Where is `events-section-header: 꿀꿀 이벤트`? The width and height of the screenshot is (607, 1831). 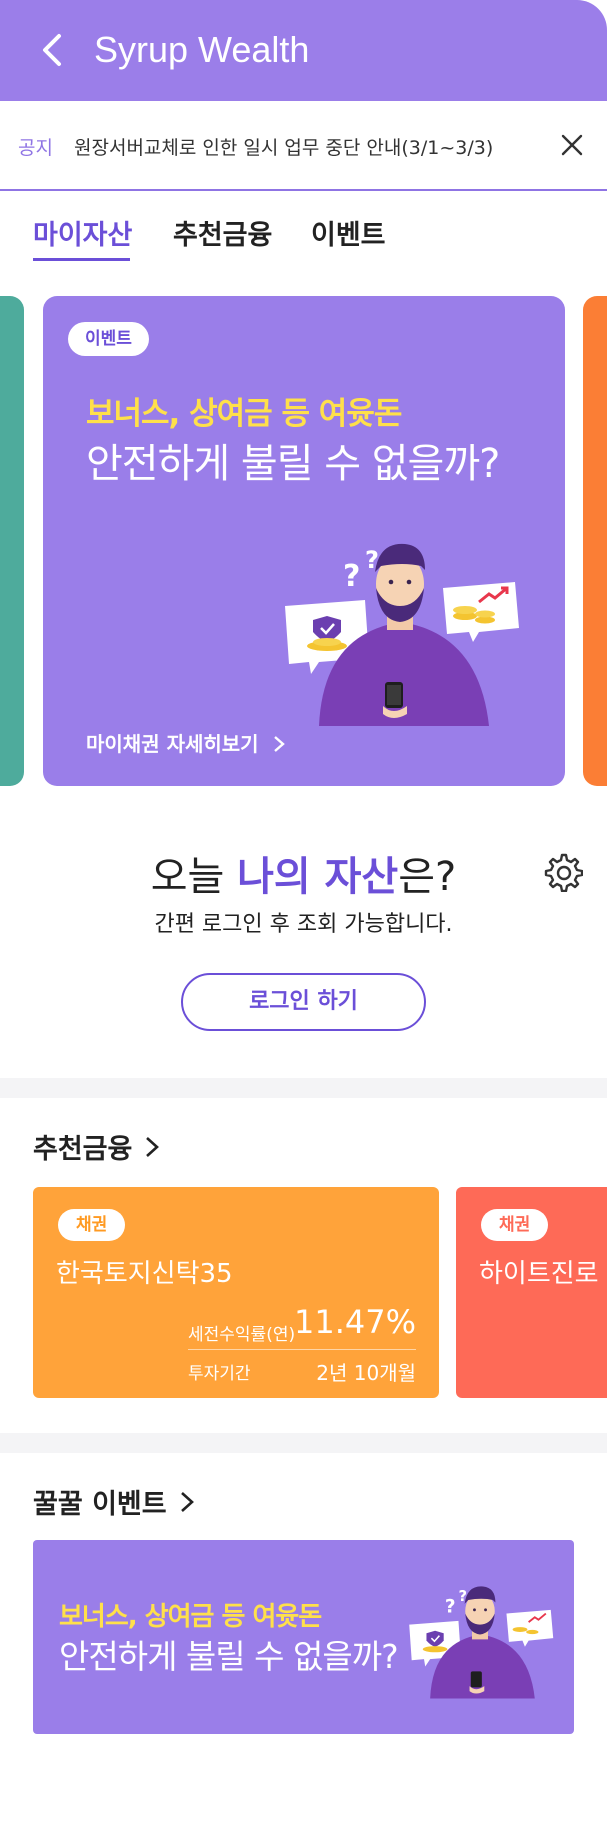
events-section-header: 꿀꿀 이벤트 is located at coordinates (114, 1501).